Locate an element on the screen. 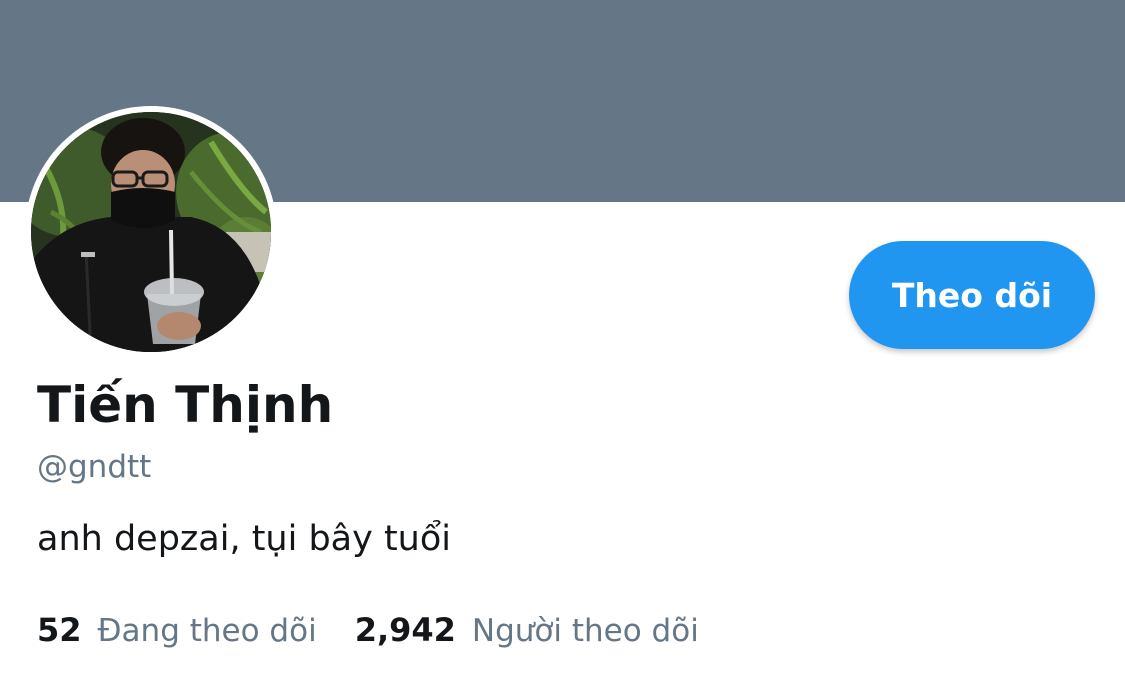 This screenshot has height=678, width=1125. avatar is located at coordinates (151, 232).